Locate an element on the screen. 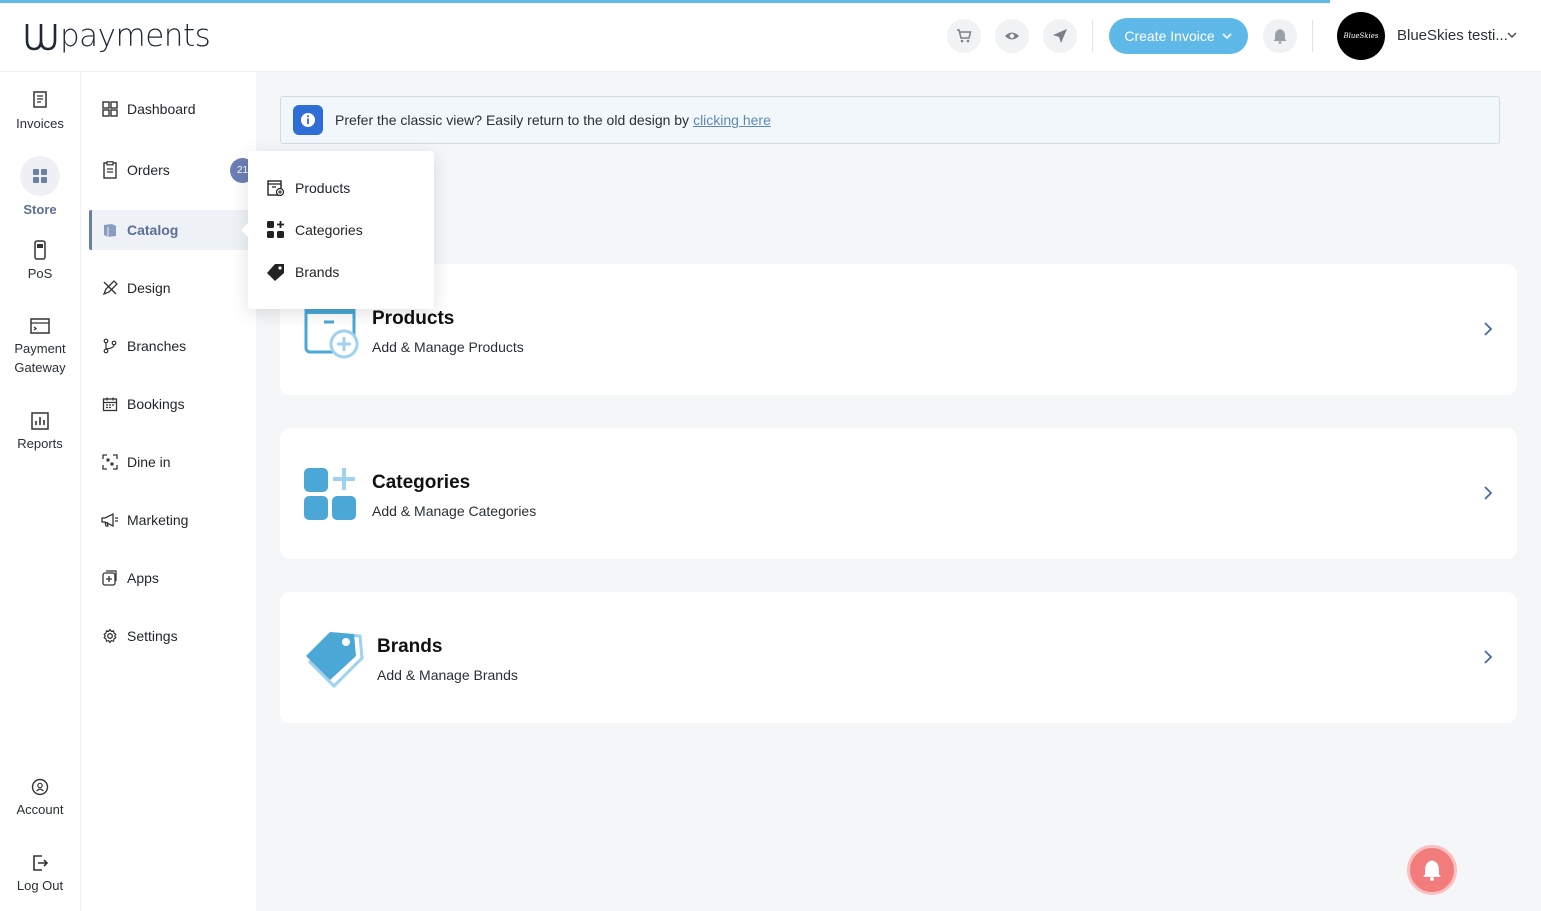 The width and height of the screenshot is (1541, 911). rail-label-invoices: Invoices is located at coordinates (40, 123).